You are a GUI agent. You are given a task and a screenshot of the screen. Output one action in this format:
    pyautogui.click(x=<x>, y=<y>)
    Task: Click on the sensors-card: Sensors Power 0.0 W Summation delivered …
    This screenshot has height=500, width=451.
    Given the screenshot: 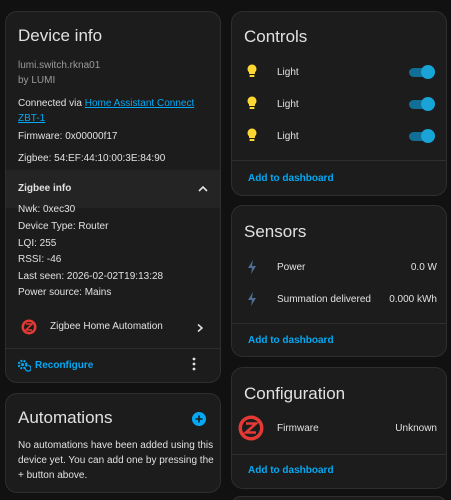 What is the action you would take?
    pyautogui.click(x=339, y=281)
    